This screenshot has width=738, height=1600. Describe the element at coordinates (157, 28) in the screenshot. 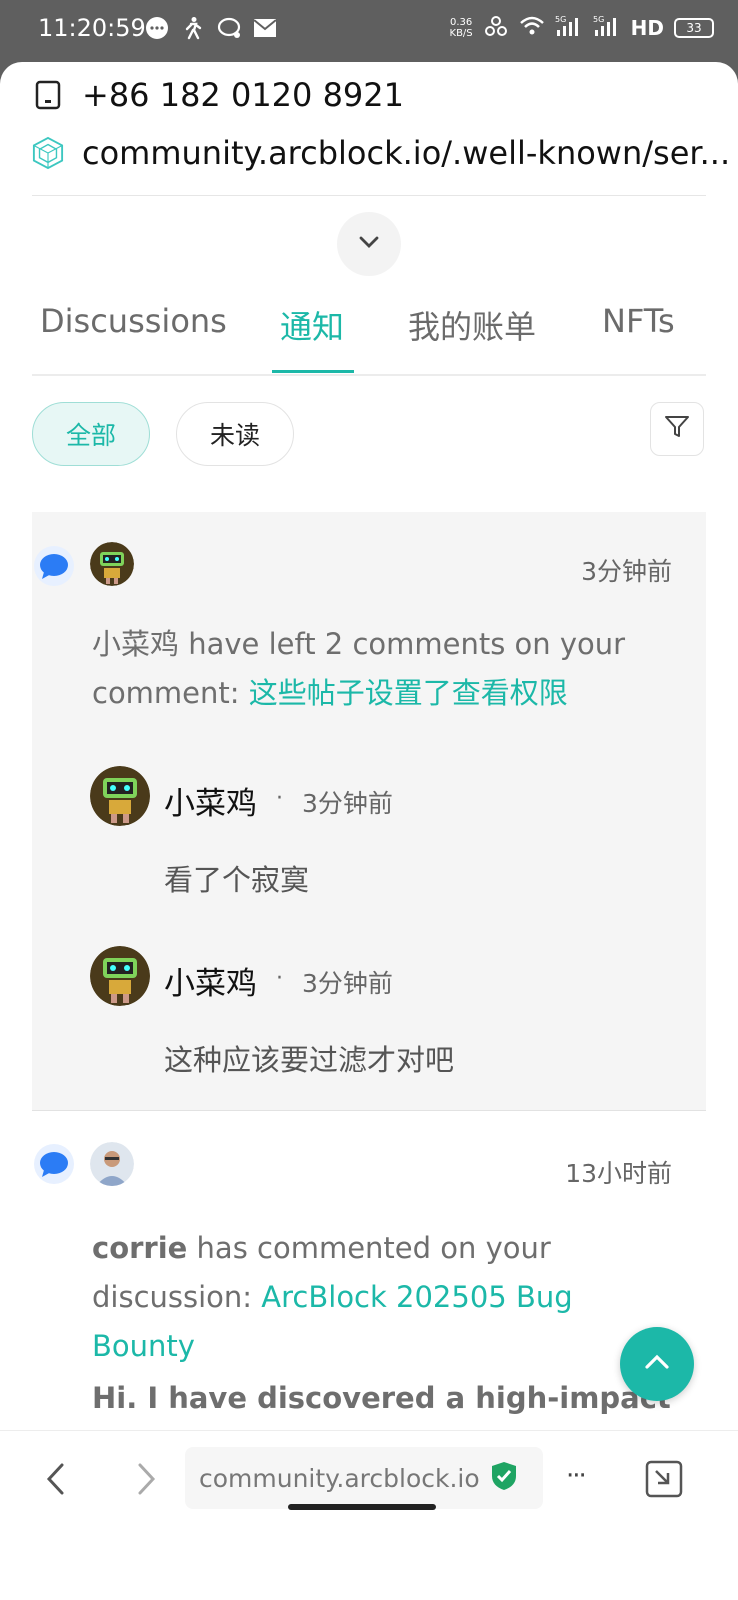

I see `chat-notification-icon` at that location.